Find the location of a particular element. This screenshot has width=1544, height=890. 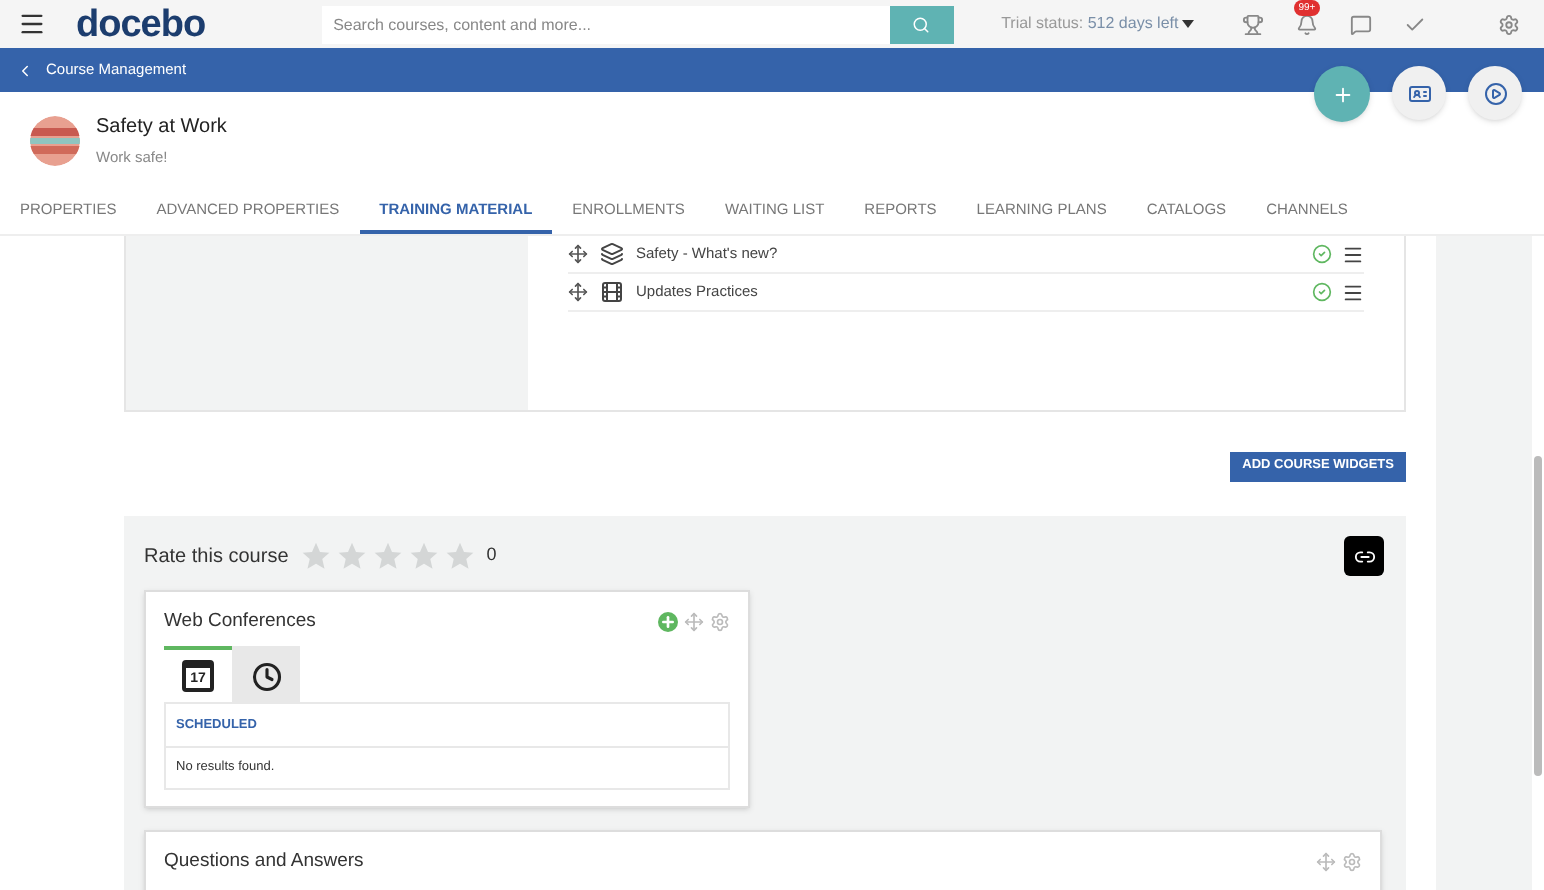

layers-icon is located at coordinates (612, 254).